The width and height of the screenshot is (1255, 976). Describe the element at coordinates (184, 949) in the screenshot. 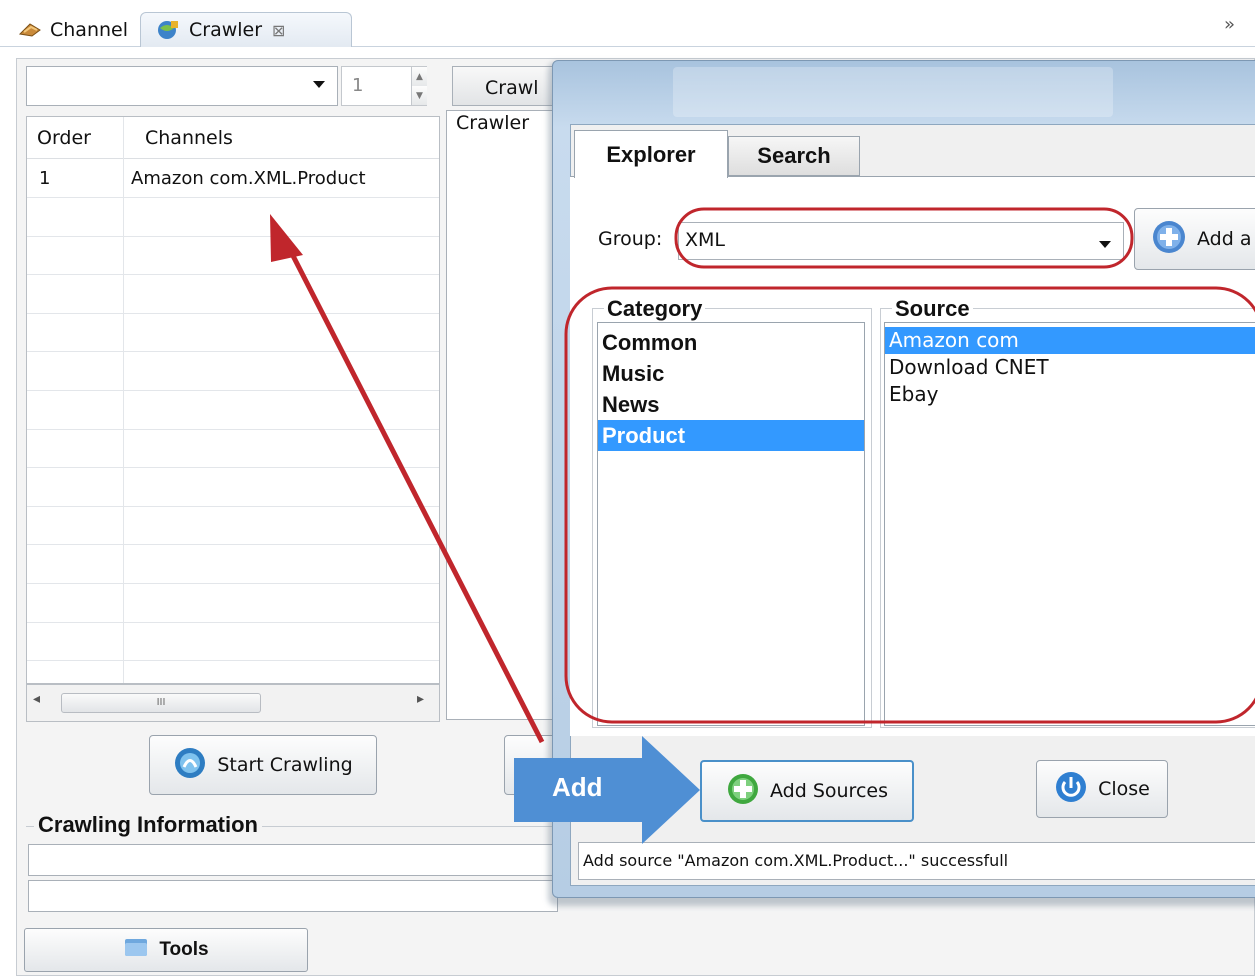

I see `tools-label: Tools` at that location.